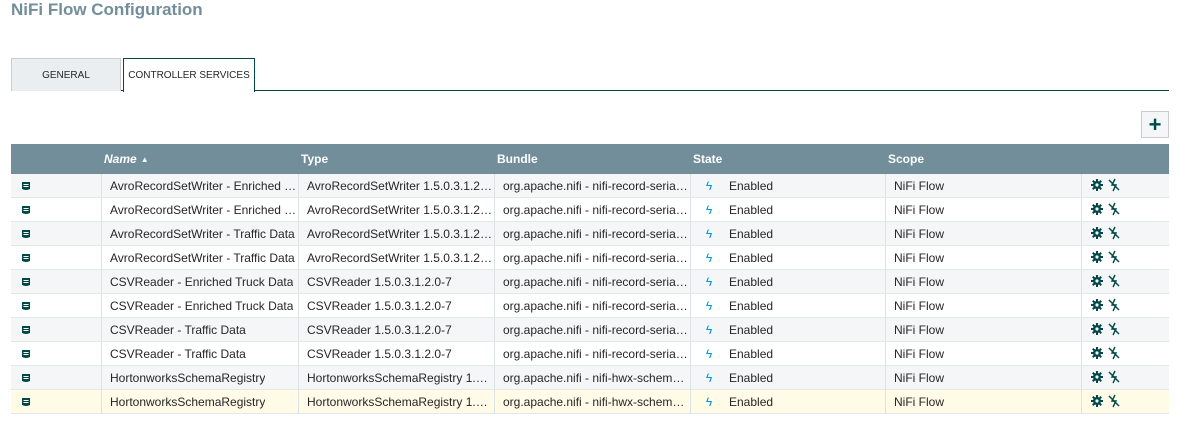 This screenshot has height=426, width=1181. I want to click on page-title: NiFi Flow Configuration, so click(107, 9).